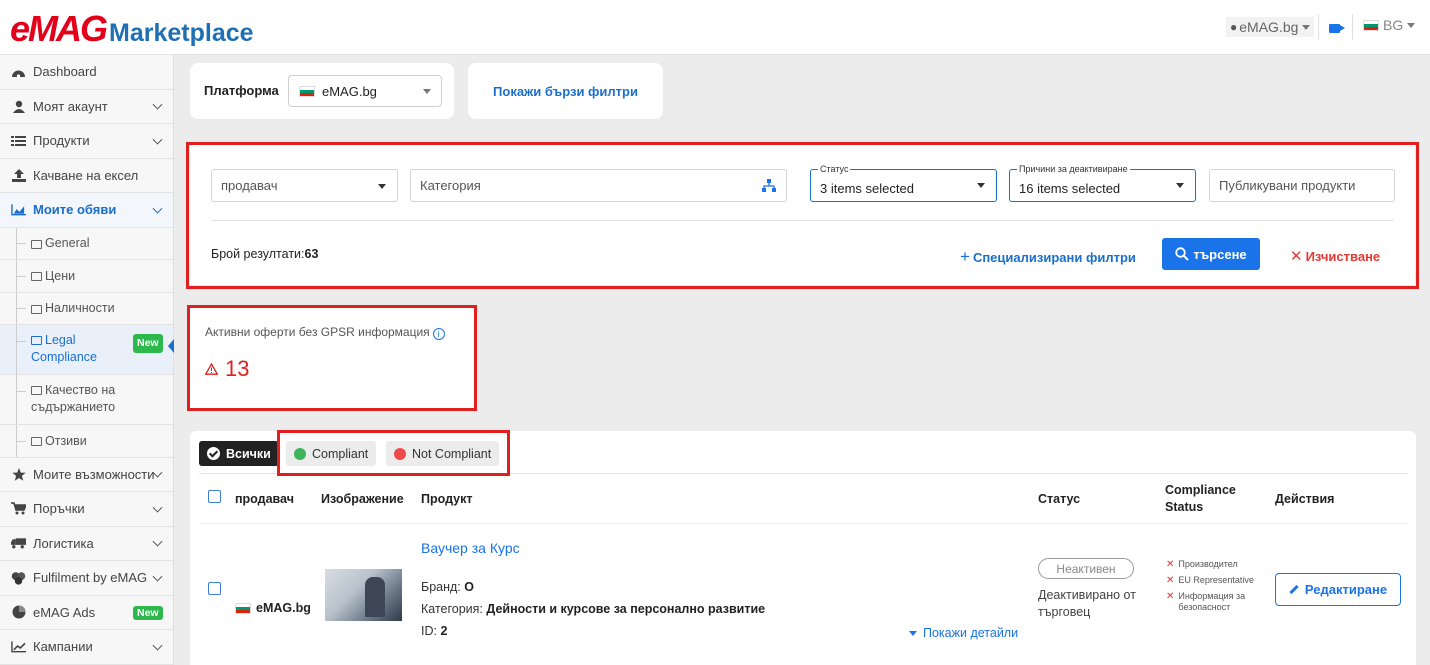 The height and width of the screenshot is (665, 1430). What do you see at coordinates (1208, 564) in the screenshot?
I see `compliance-issue-label: Производител` at bounding box center [1208, 564].